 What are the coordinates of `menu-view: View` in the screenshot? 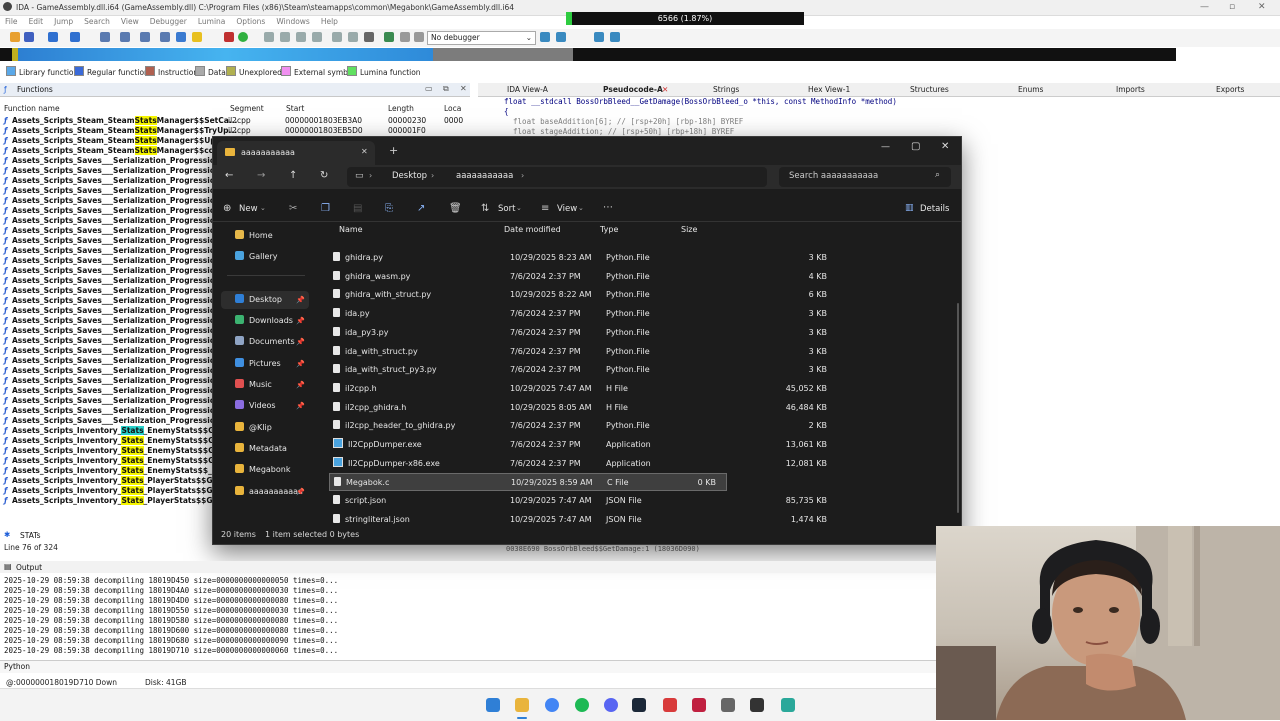 It's located at (130, 22).